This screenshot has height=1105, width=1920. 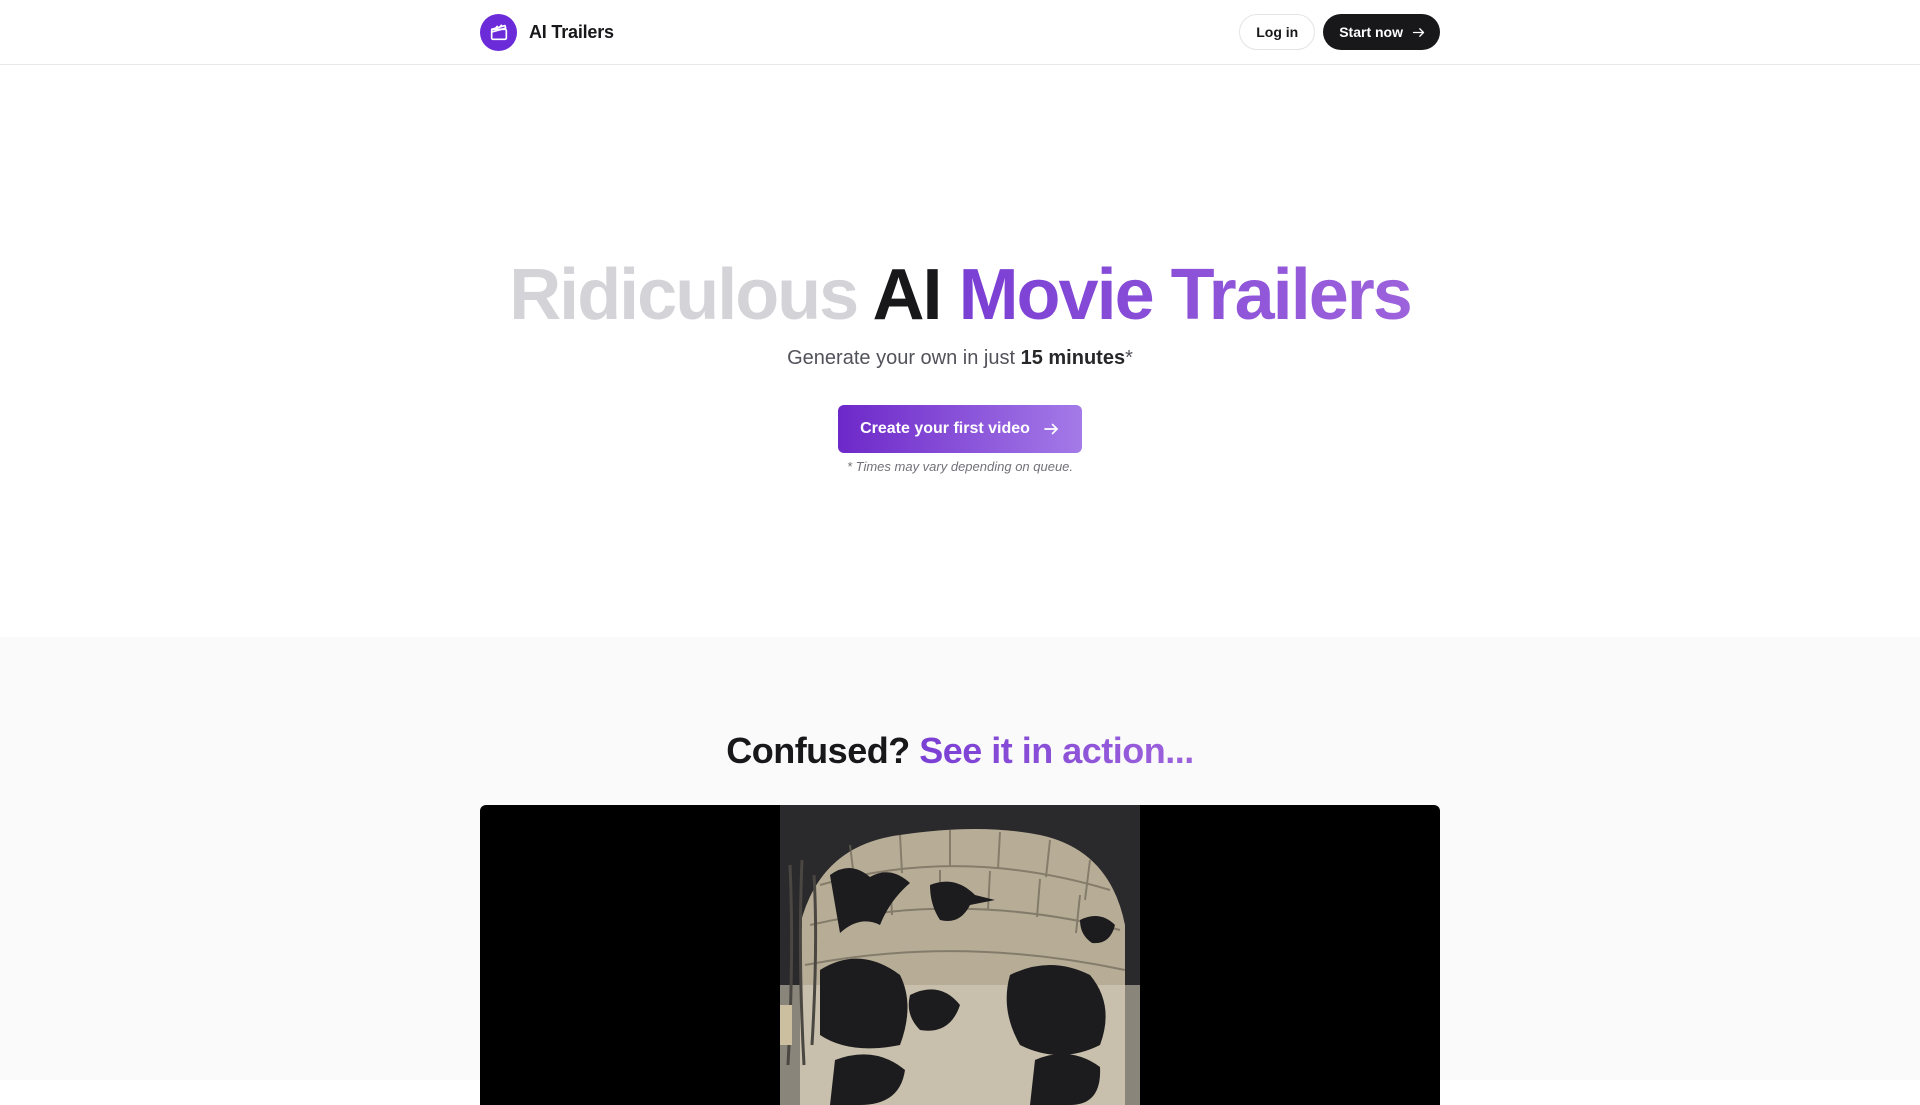 I want to click on queue-disclaimer: * Times may vary depending on queue., so click(x=960, y=466).